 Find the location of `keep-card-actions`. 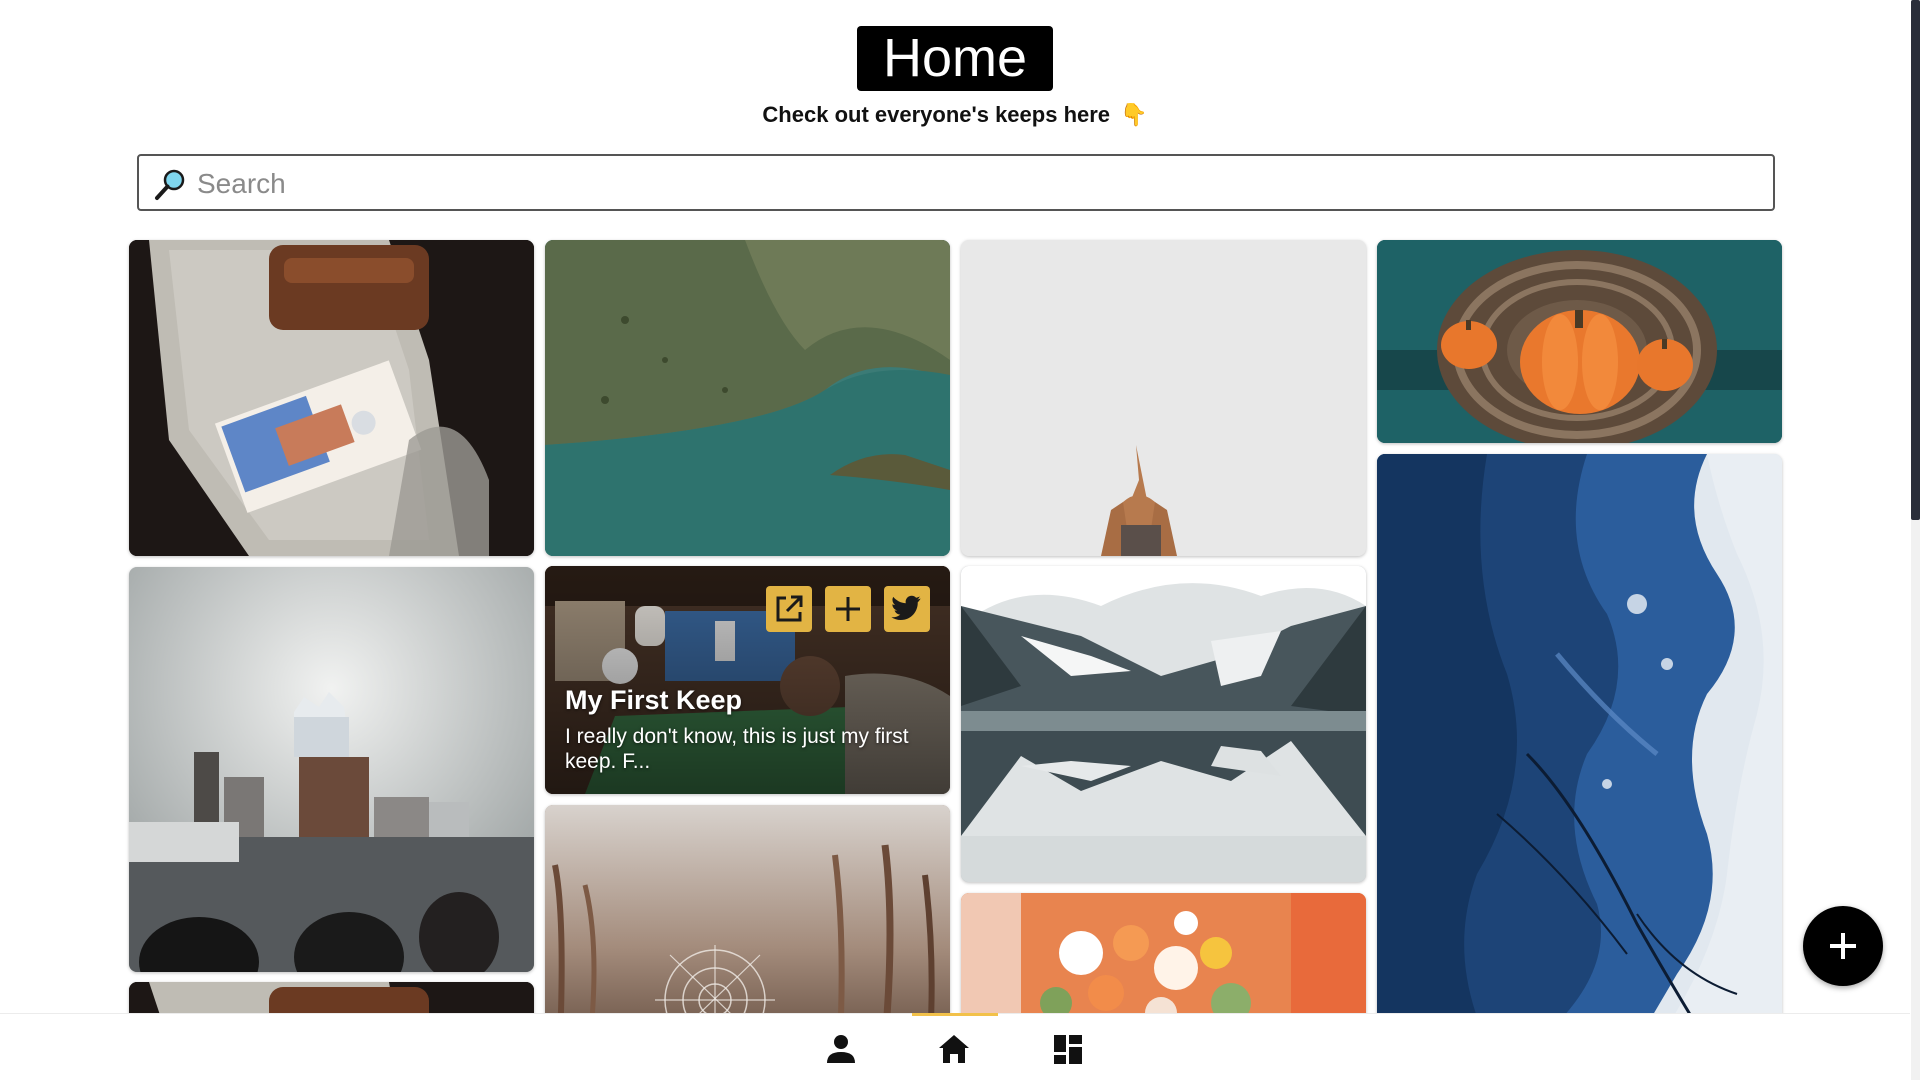

keep-card-actions is located at coordinates (848, 609).